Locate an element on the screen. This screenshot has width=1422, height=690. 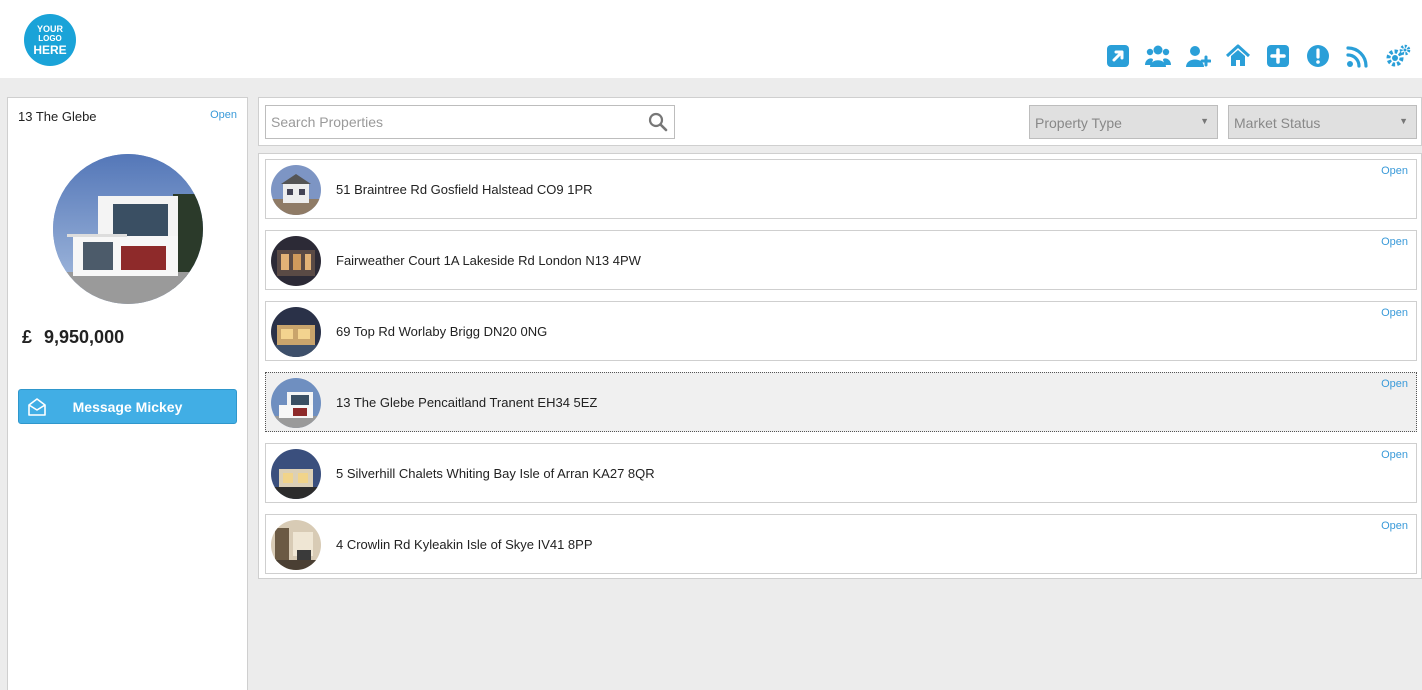
add-user-icon is located at coordinates (1198, 56).